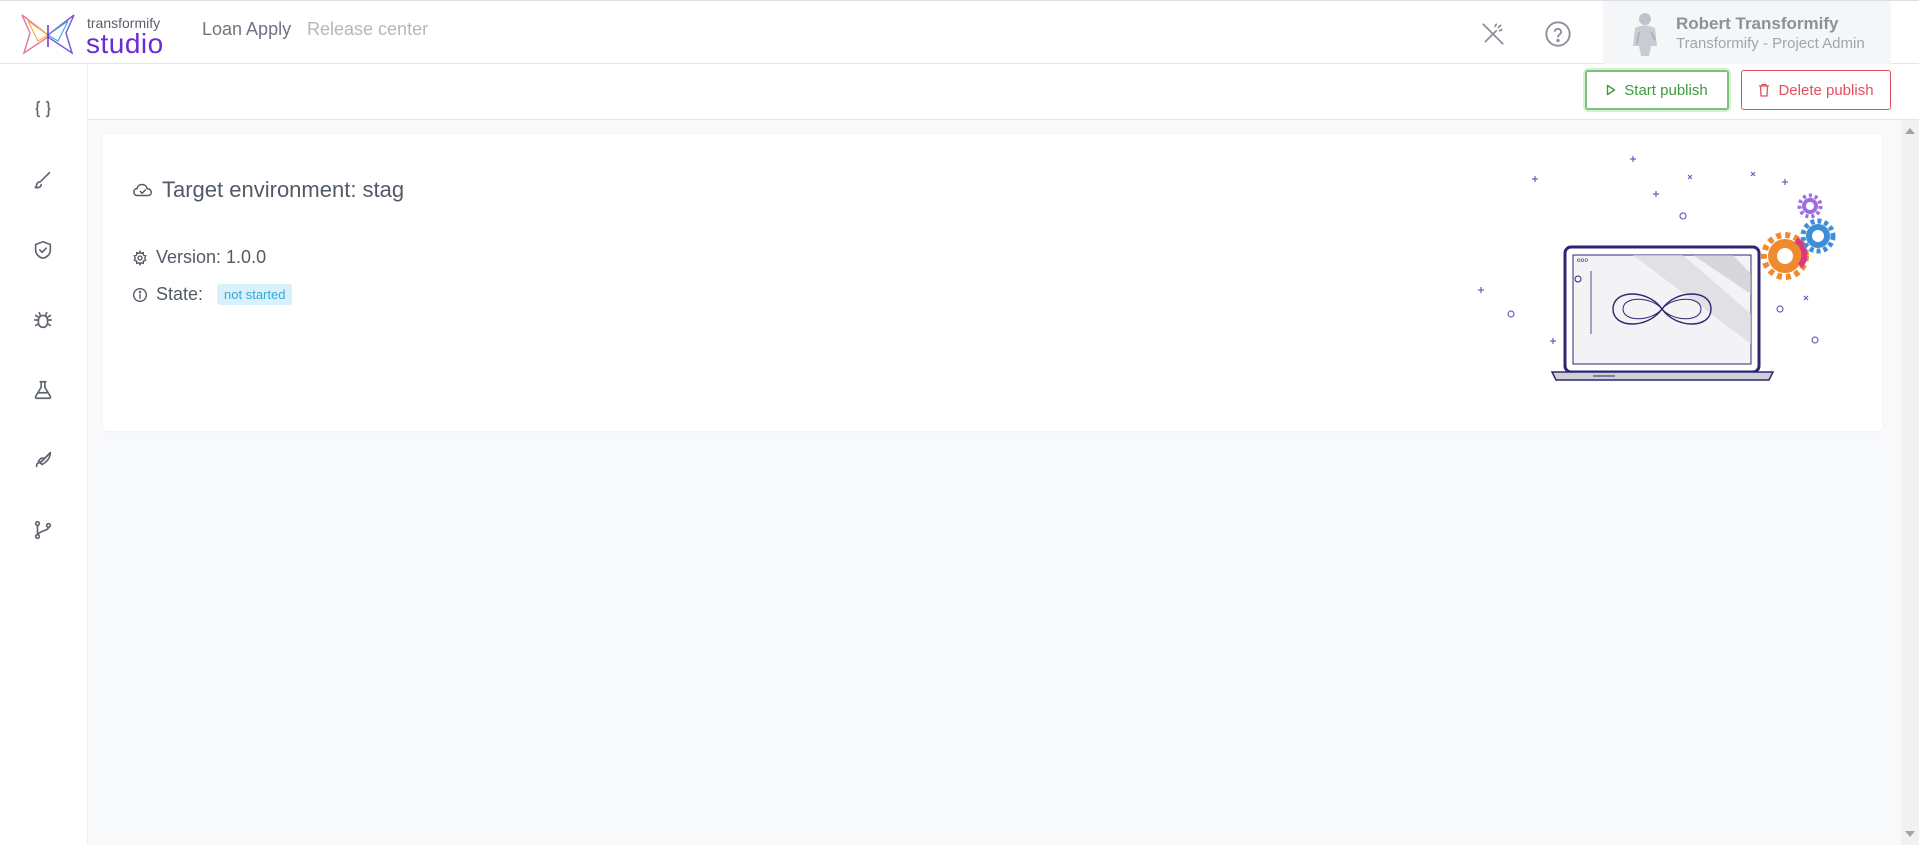 This screenshot has height=845, width=1919. I want to click on start-publish-button: Start publish, so click(1657, 90).